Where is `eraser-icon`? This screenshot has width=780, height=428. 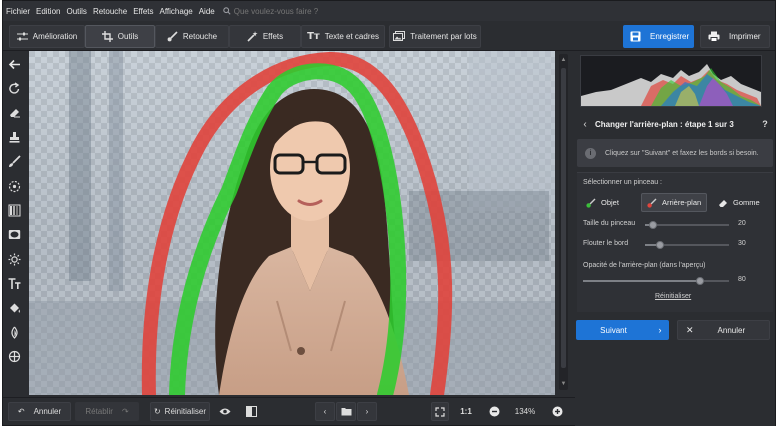
eraser-icon is located at coordinates (723, 203).